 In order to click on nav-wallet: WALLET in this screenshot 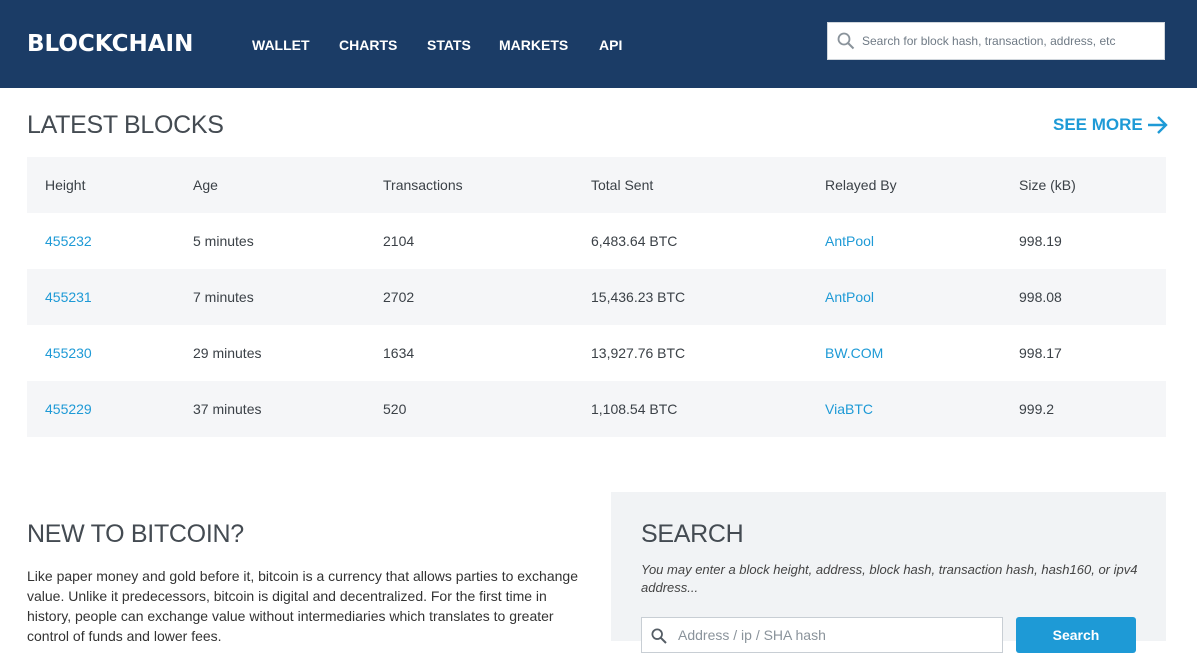, I will do `click(281, 45)`.